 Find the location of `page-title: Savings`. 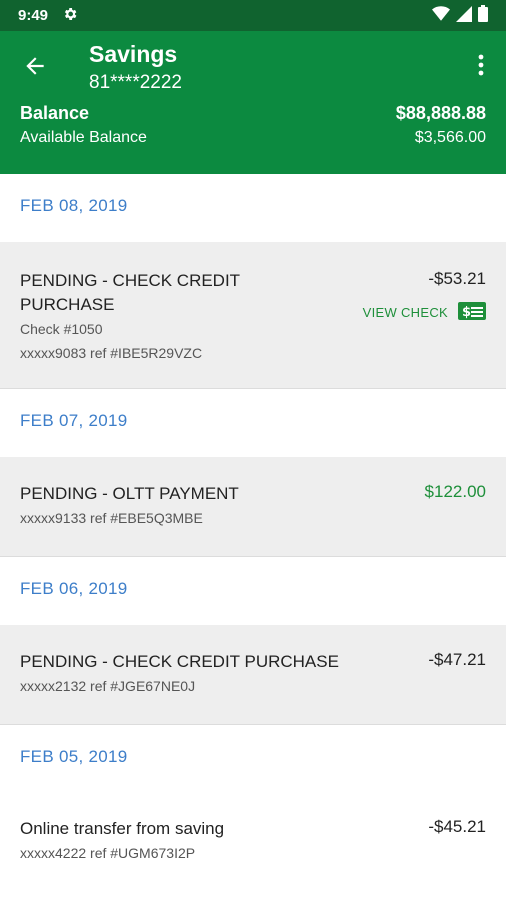

page-title: Savings is located at coordinates (133, 54).